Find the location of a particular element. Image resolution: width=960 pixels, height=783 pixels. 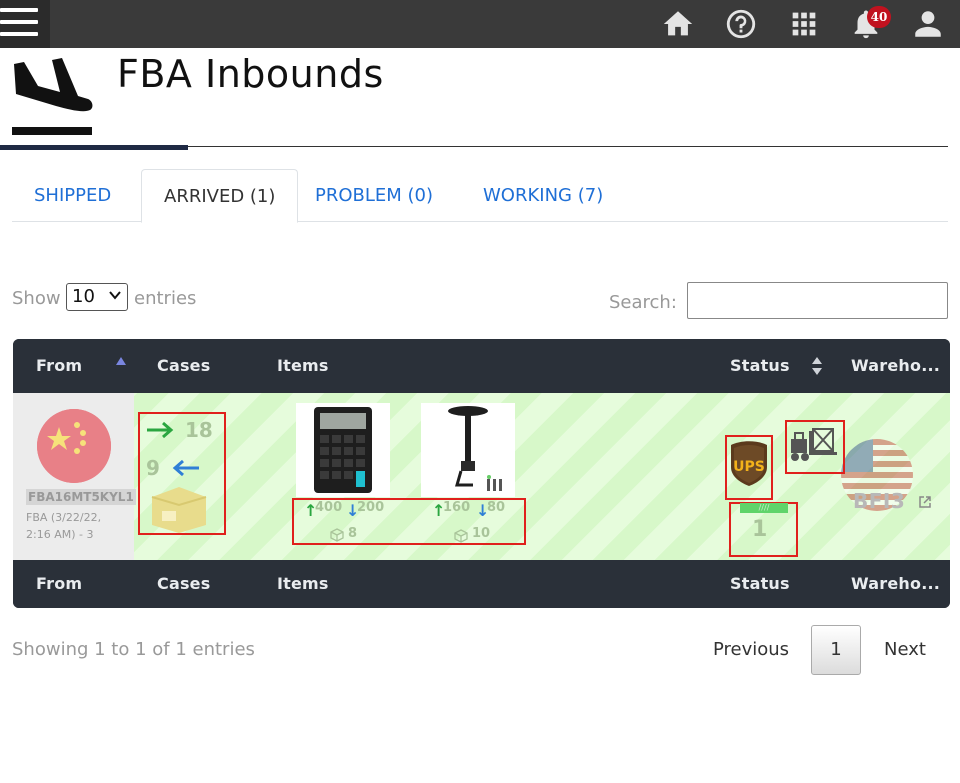

china-flag-icon is located at coordinates (74, 446).